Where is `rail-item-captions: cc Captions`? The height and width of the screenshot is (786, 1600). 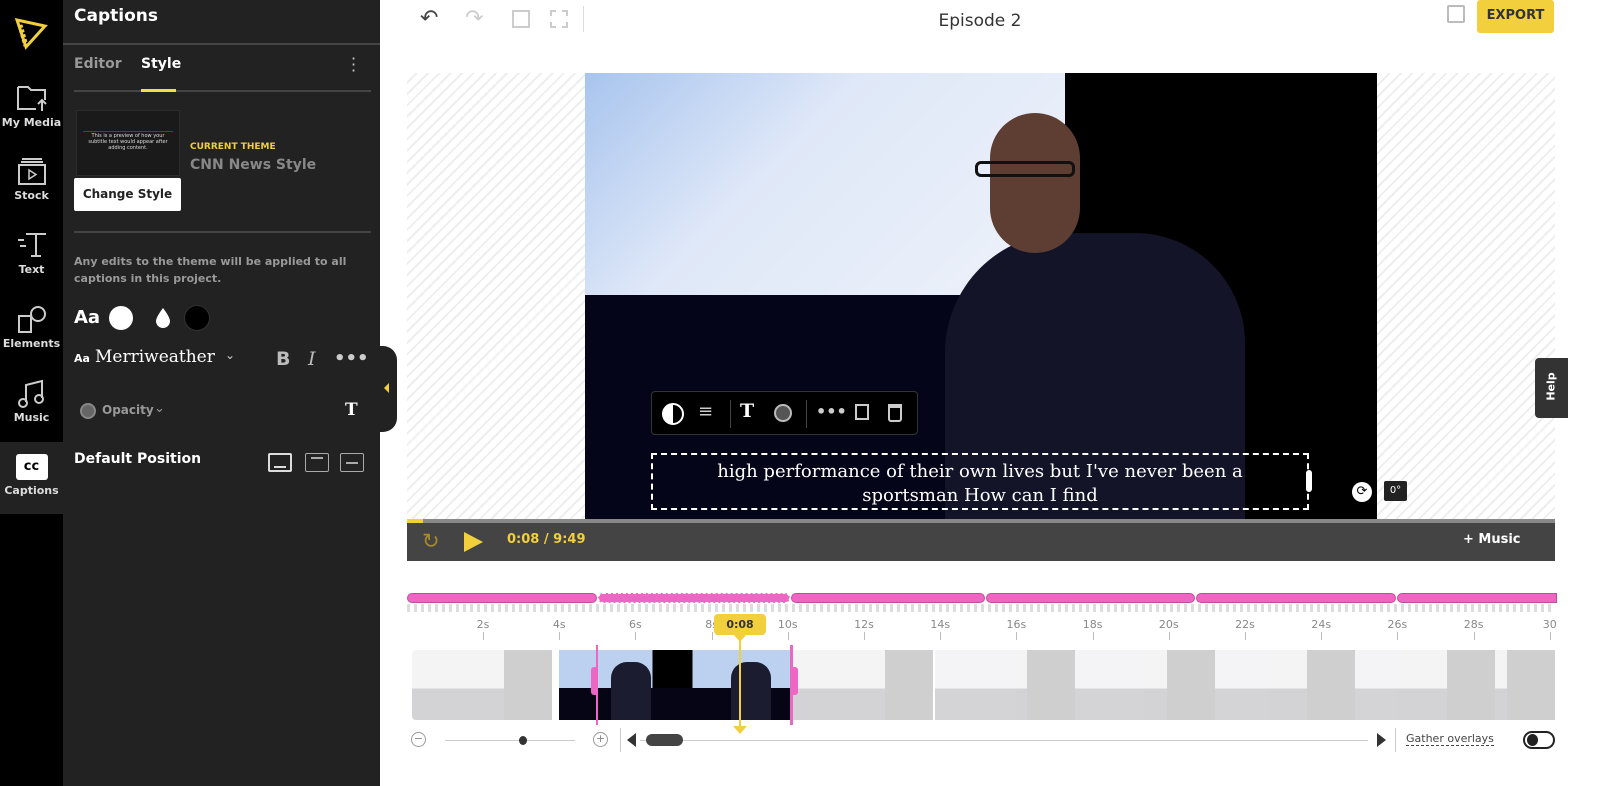 rail-item-captions: cc Captions is located at coordinates (31, 478).